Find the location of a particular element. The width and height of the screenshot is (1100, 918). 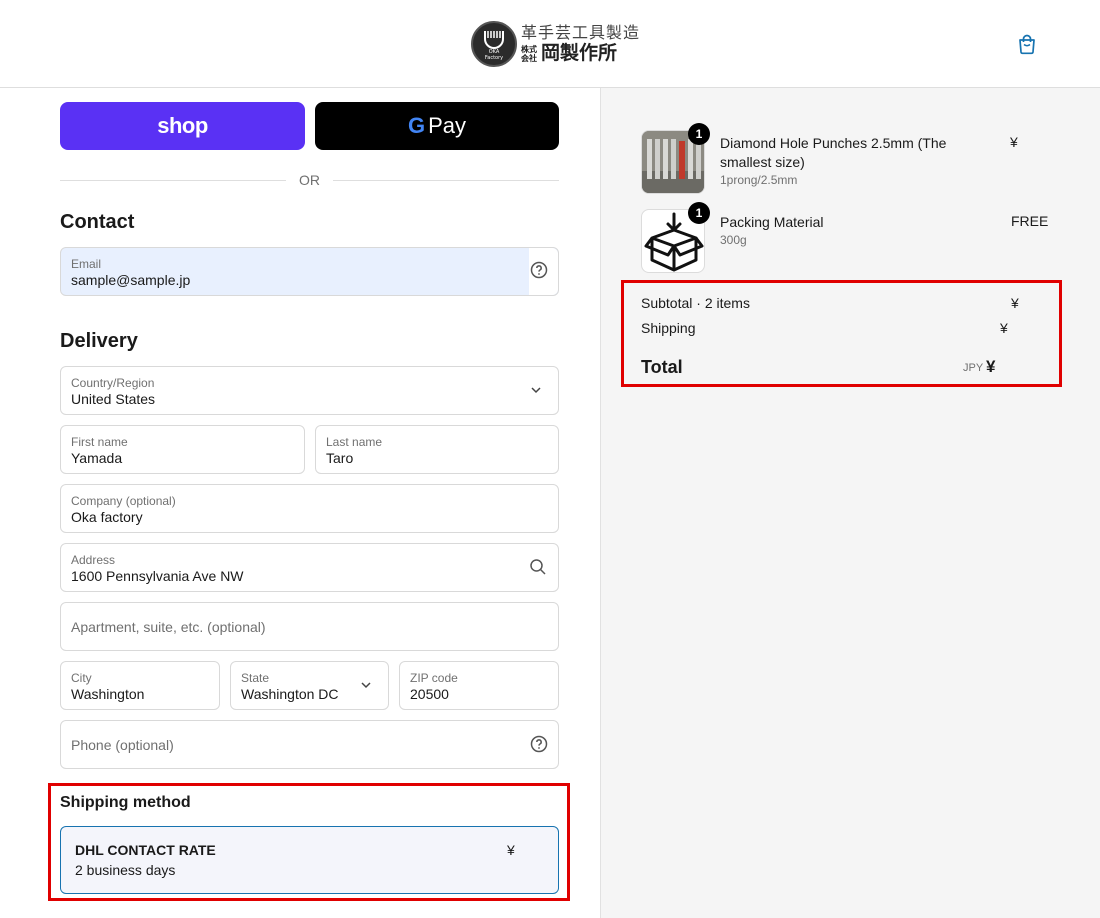

contact-heading: Contact is located at coordinates (97, 222).